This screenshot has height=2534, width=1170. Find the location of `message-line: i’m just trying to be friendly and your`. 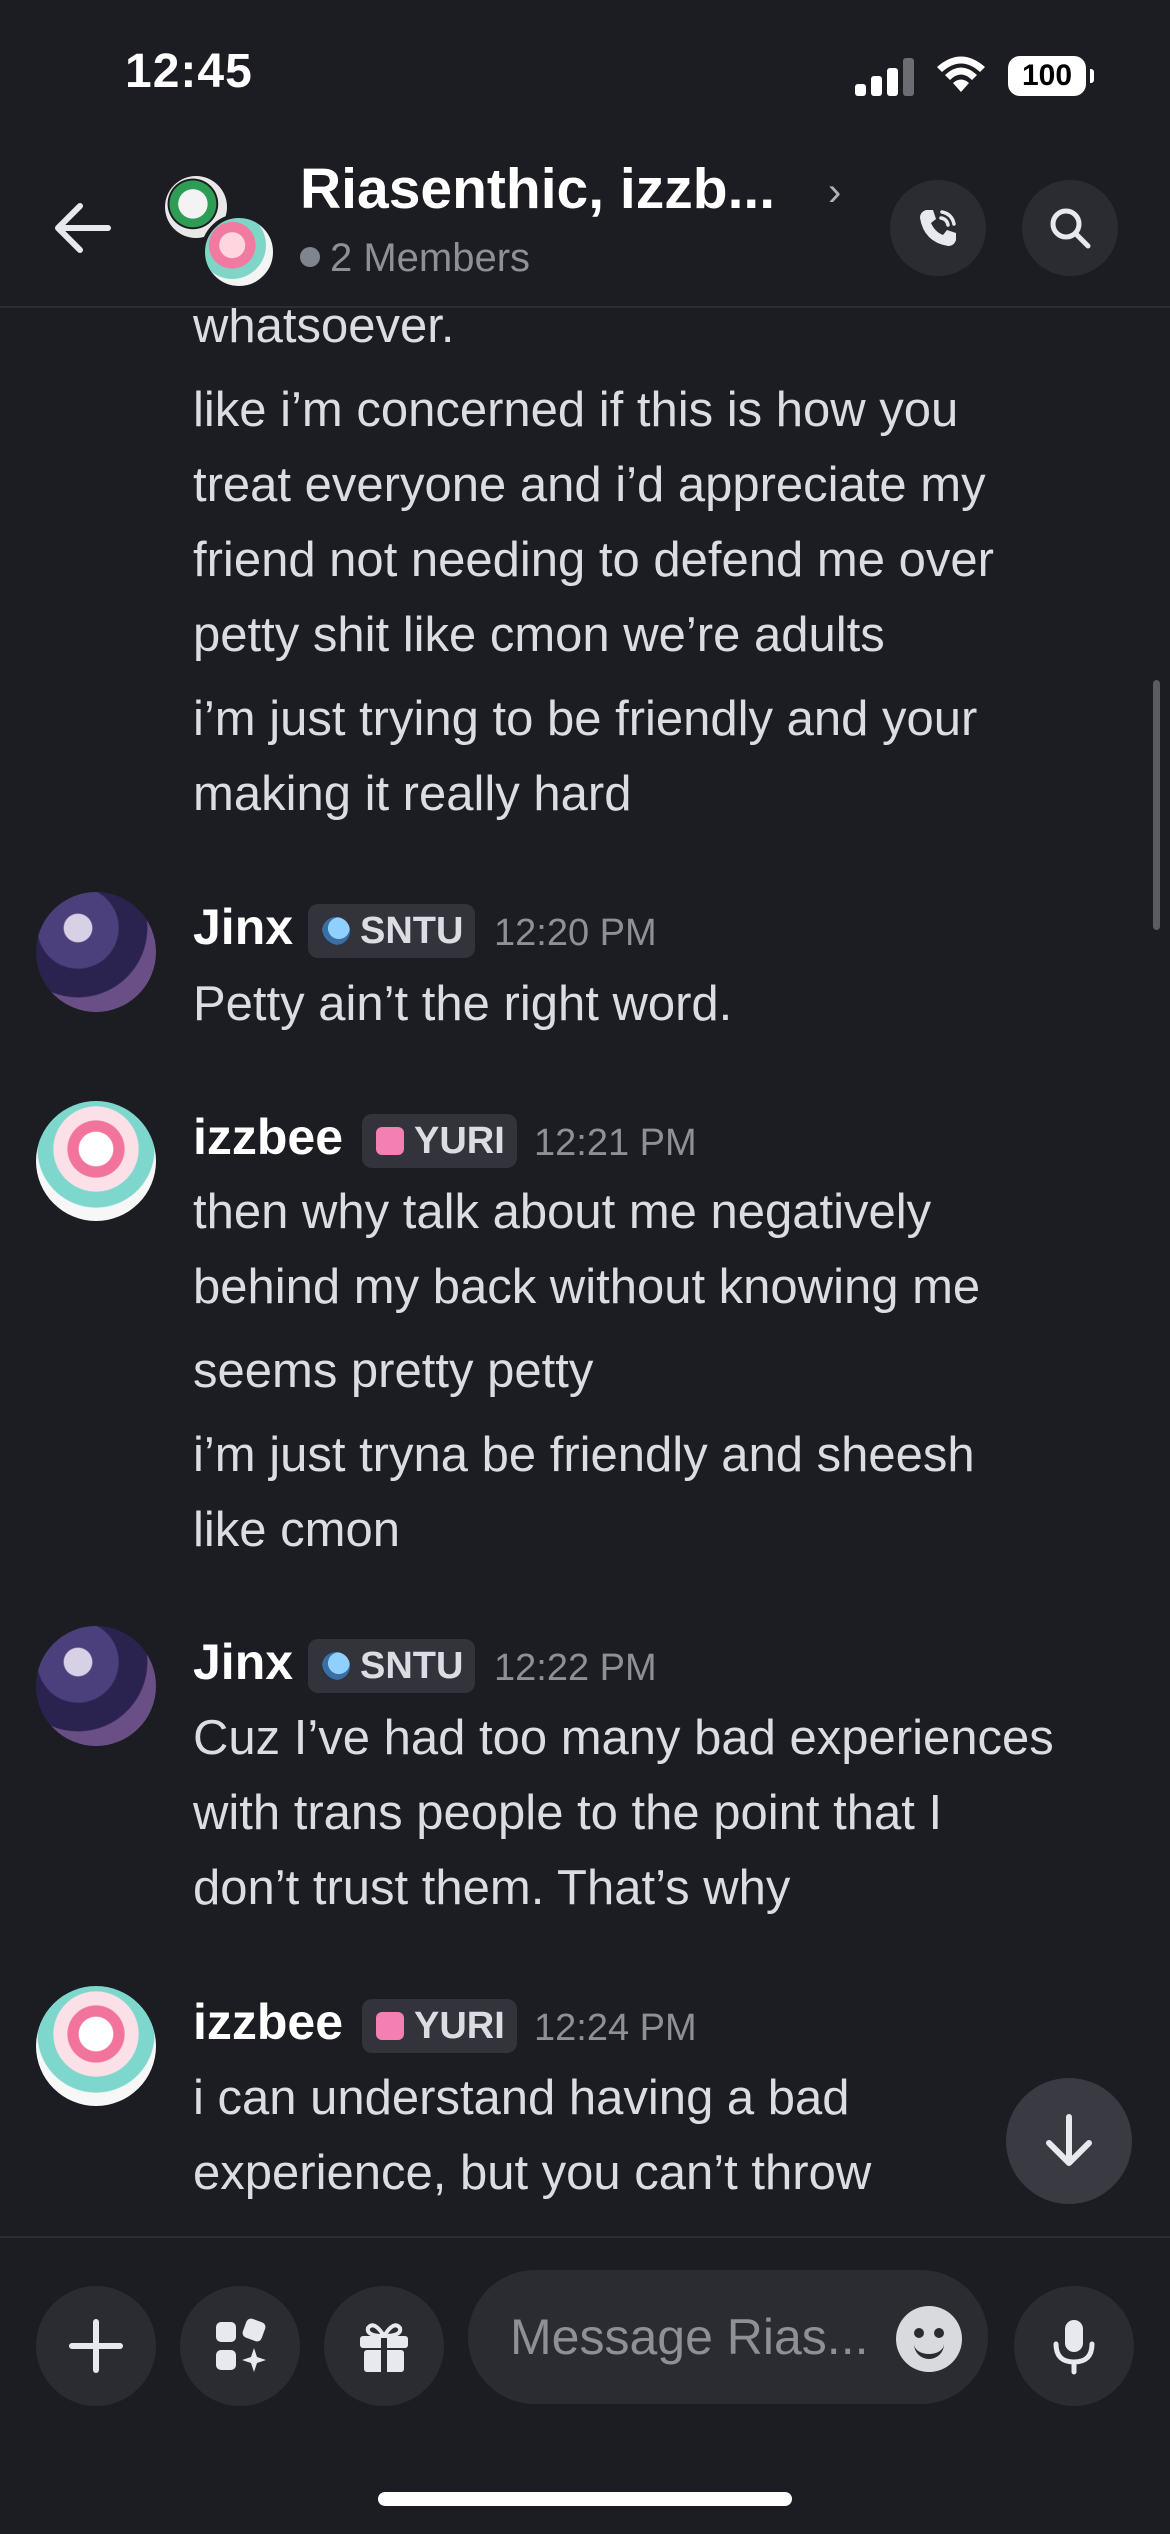

message-line: i’m just trying to be friendly and your is located at coordinates (585, 719).